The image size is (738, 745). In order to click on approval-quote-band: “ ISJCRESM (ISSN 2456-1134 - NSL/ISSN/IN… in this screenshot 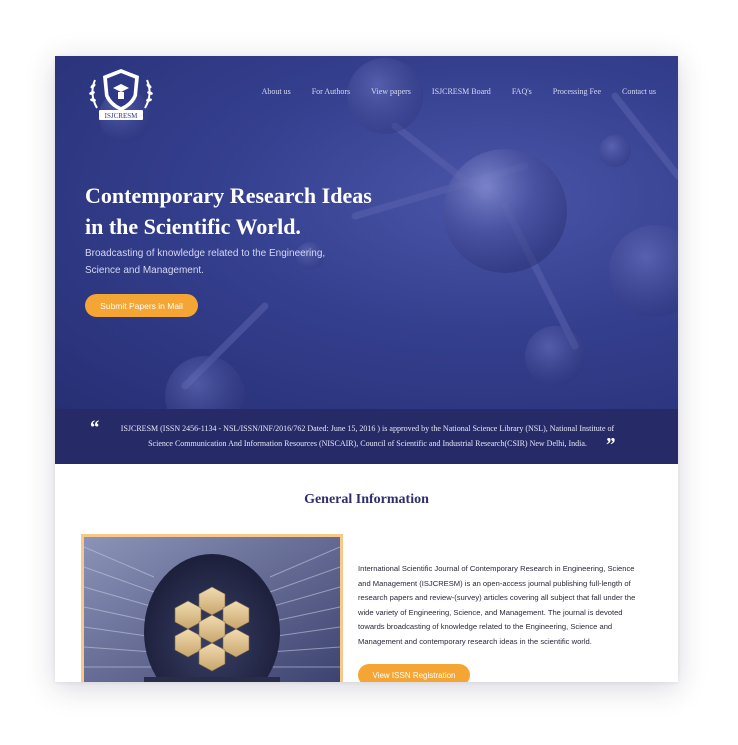, I will do `click(366, 436)`.